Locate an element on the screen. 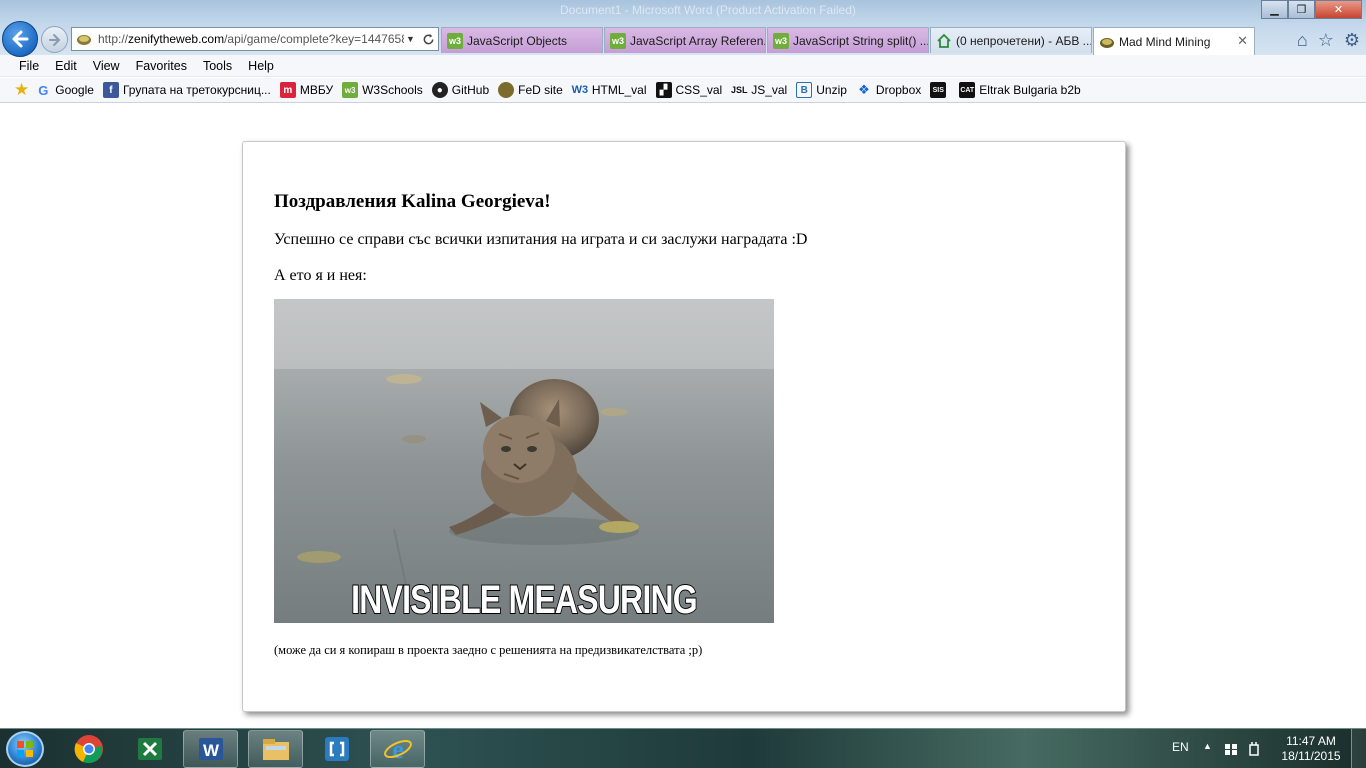 The image size is (1366, 768). tab-javascript-objects: w3 JavaScript Objects is located at coordinates (522, 40).